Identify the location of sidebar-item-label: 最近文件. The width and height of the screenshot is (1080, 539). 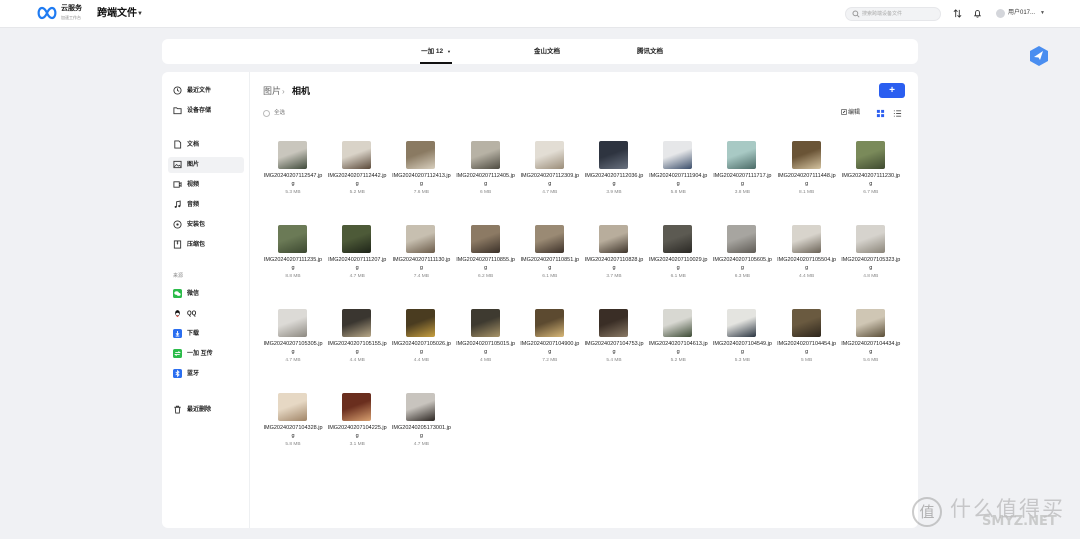
(199, 91).